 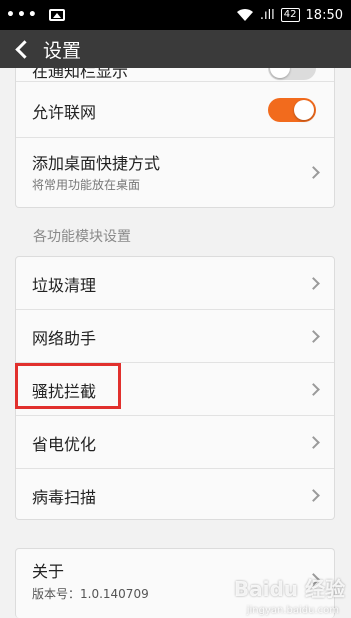 I want to click on desktop-shortcut-row: 添加桌面快捷方式 将常用功能放在桌面, so click(x=175, y=172).